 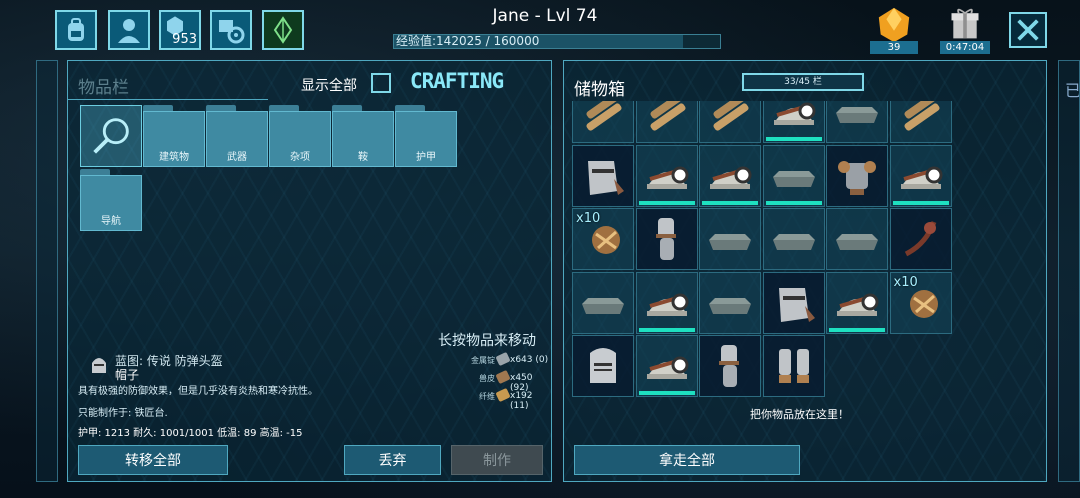 What do you see at coordinates (503, 395) in the screenshot?
I see `fiber-icon` at bounding box center [503, 395].